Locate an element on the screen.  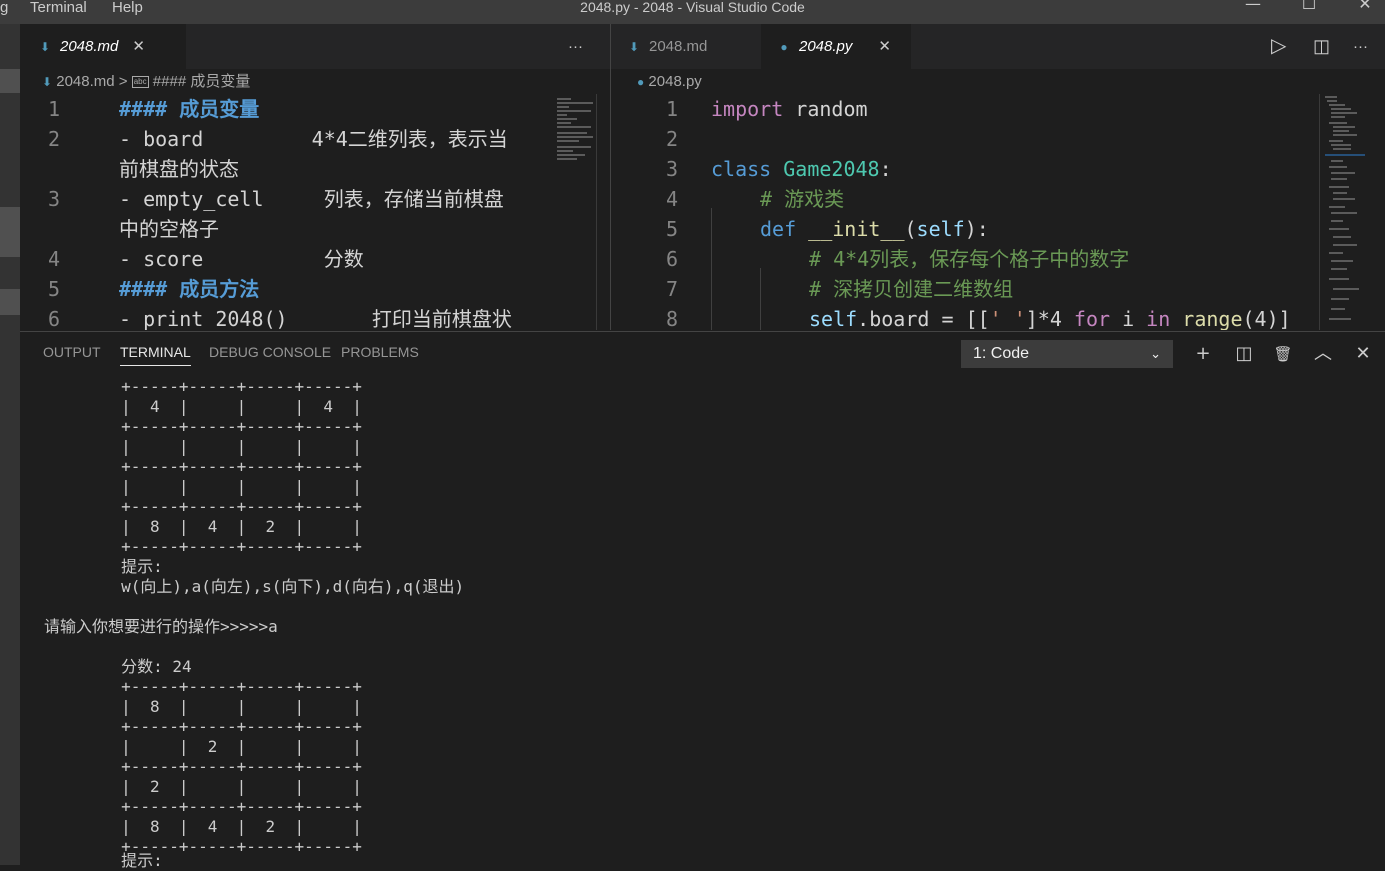
close-window-button: ✕ is located at coordinates (1363, 9).